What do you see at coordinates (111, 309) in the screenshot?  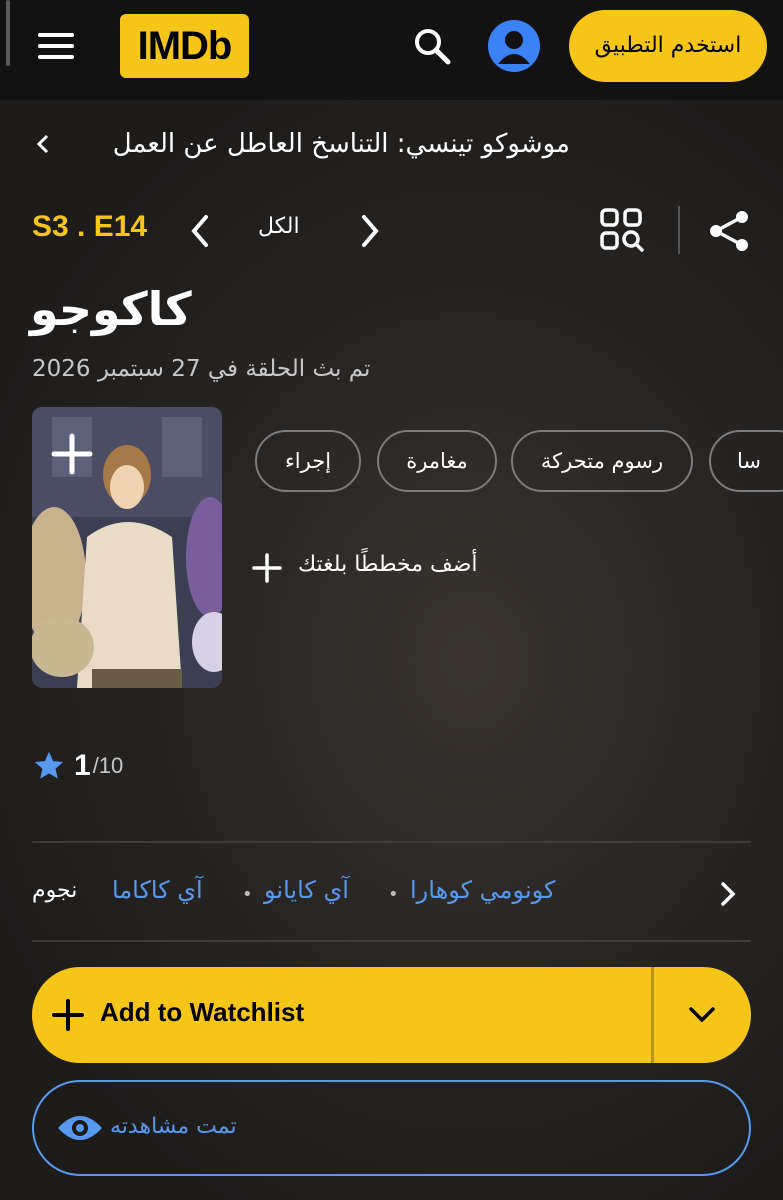 I see `episode-title: كاكوجو` at bounding box center [111, 309].